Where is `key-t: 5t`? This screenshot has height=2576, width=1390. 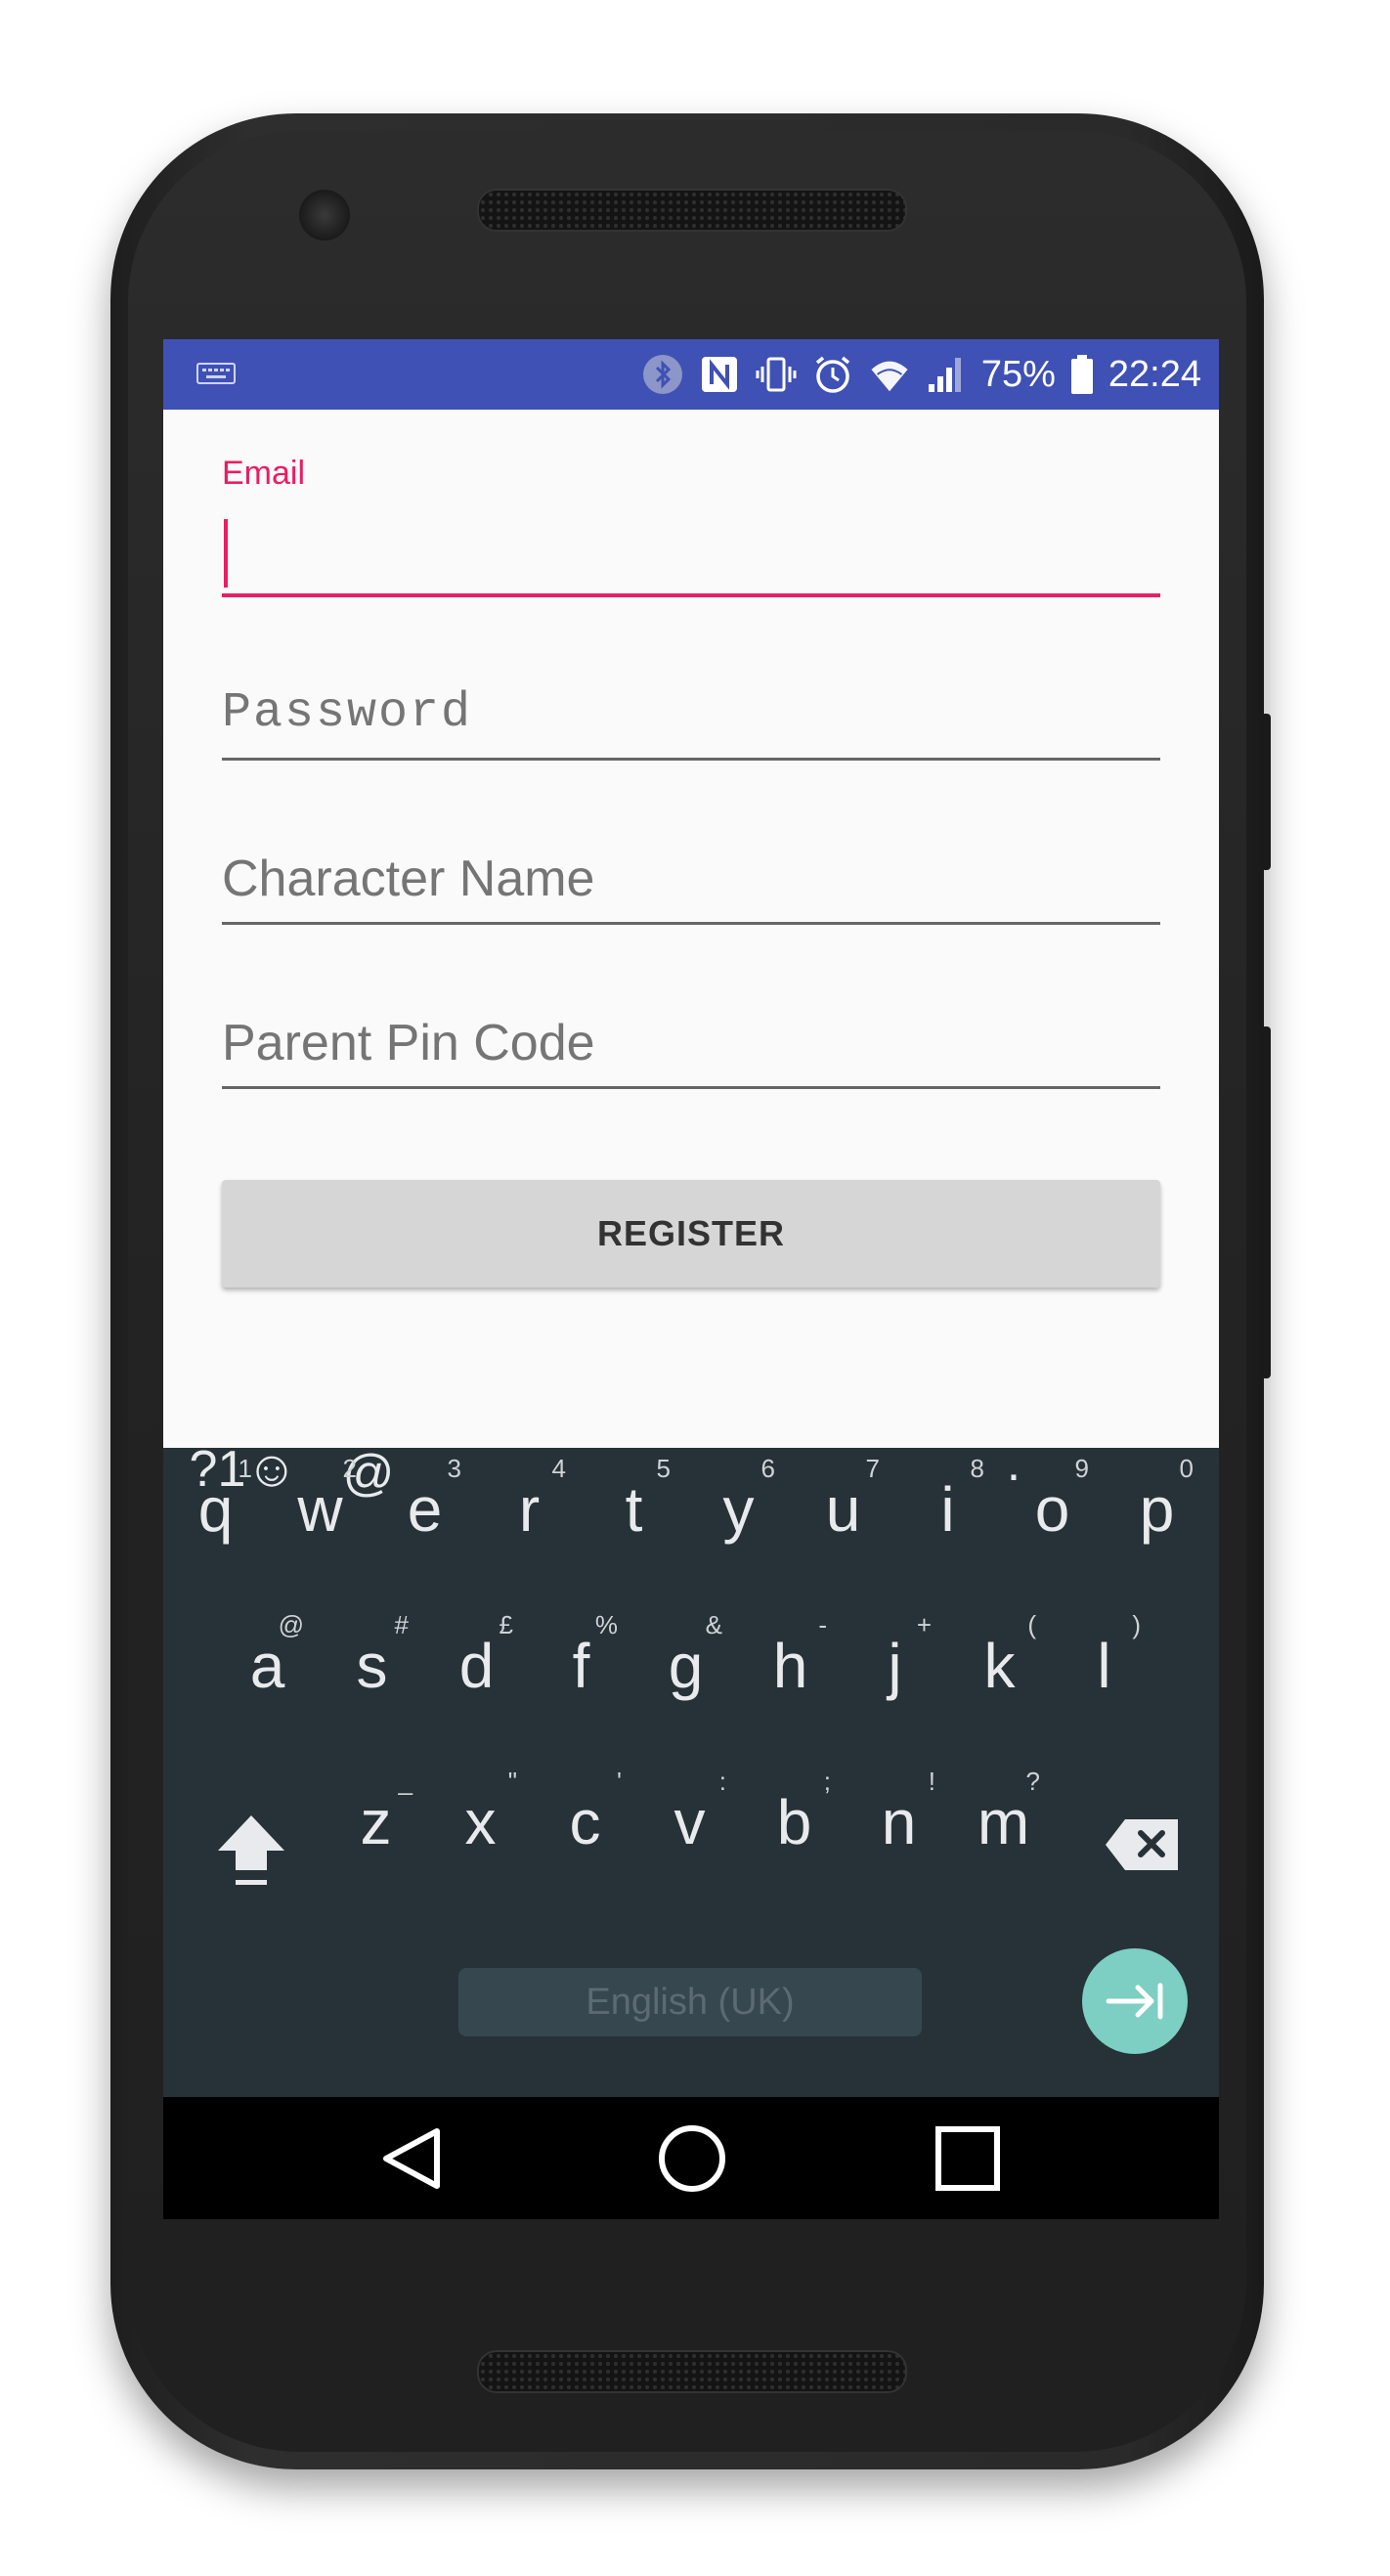 key-t: 5t is located at coordinates (634, 1510).